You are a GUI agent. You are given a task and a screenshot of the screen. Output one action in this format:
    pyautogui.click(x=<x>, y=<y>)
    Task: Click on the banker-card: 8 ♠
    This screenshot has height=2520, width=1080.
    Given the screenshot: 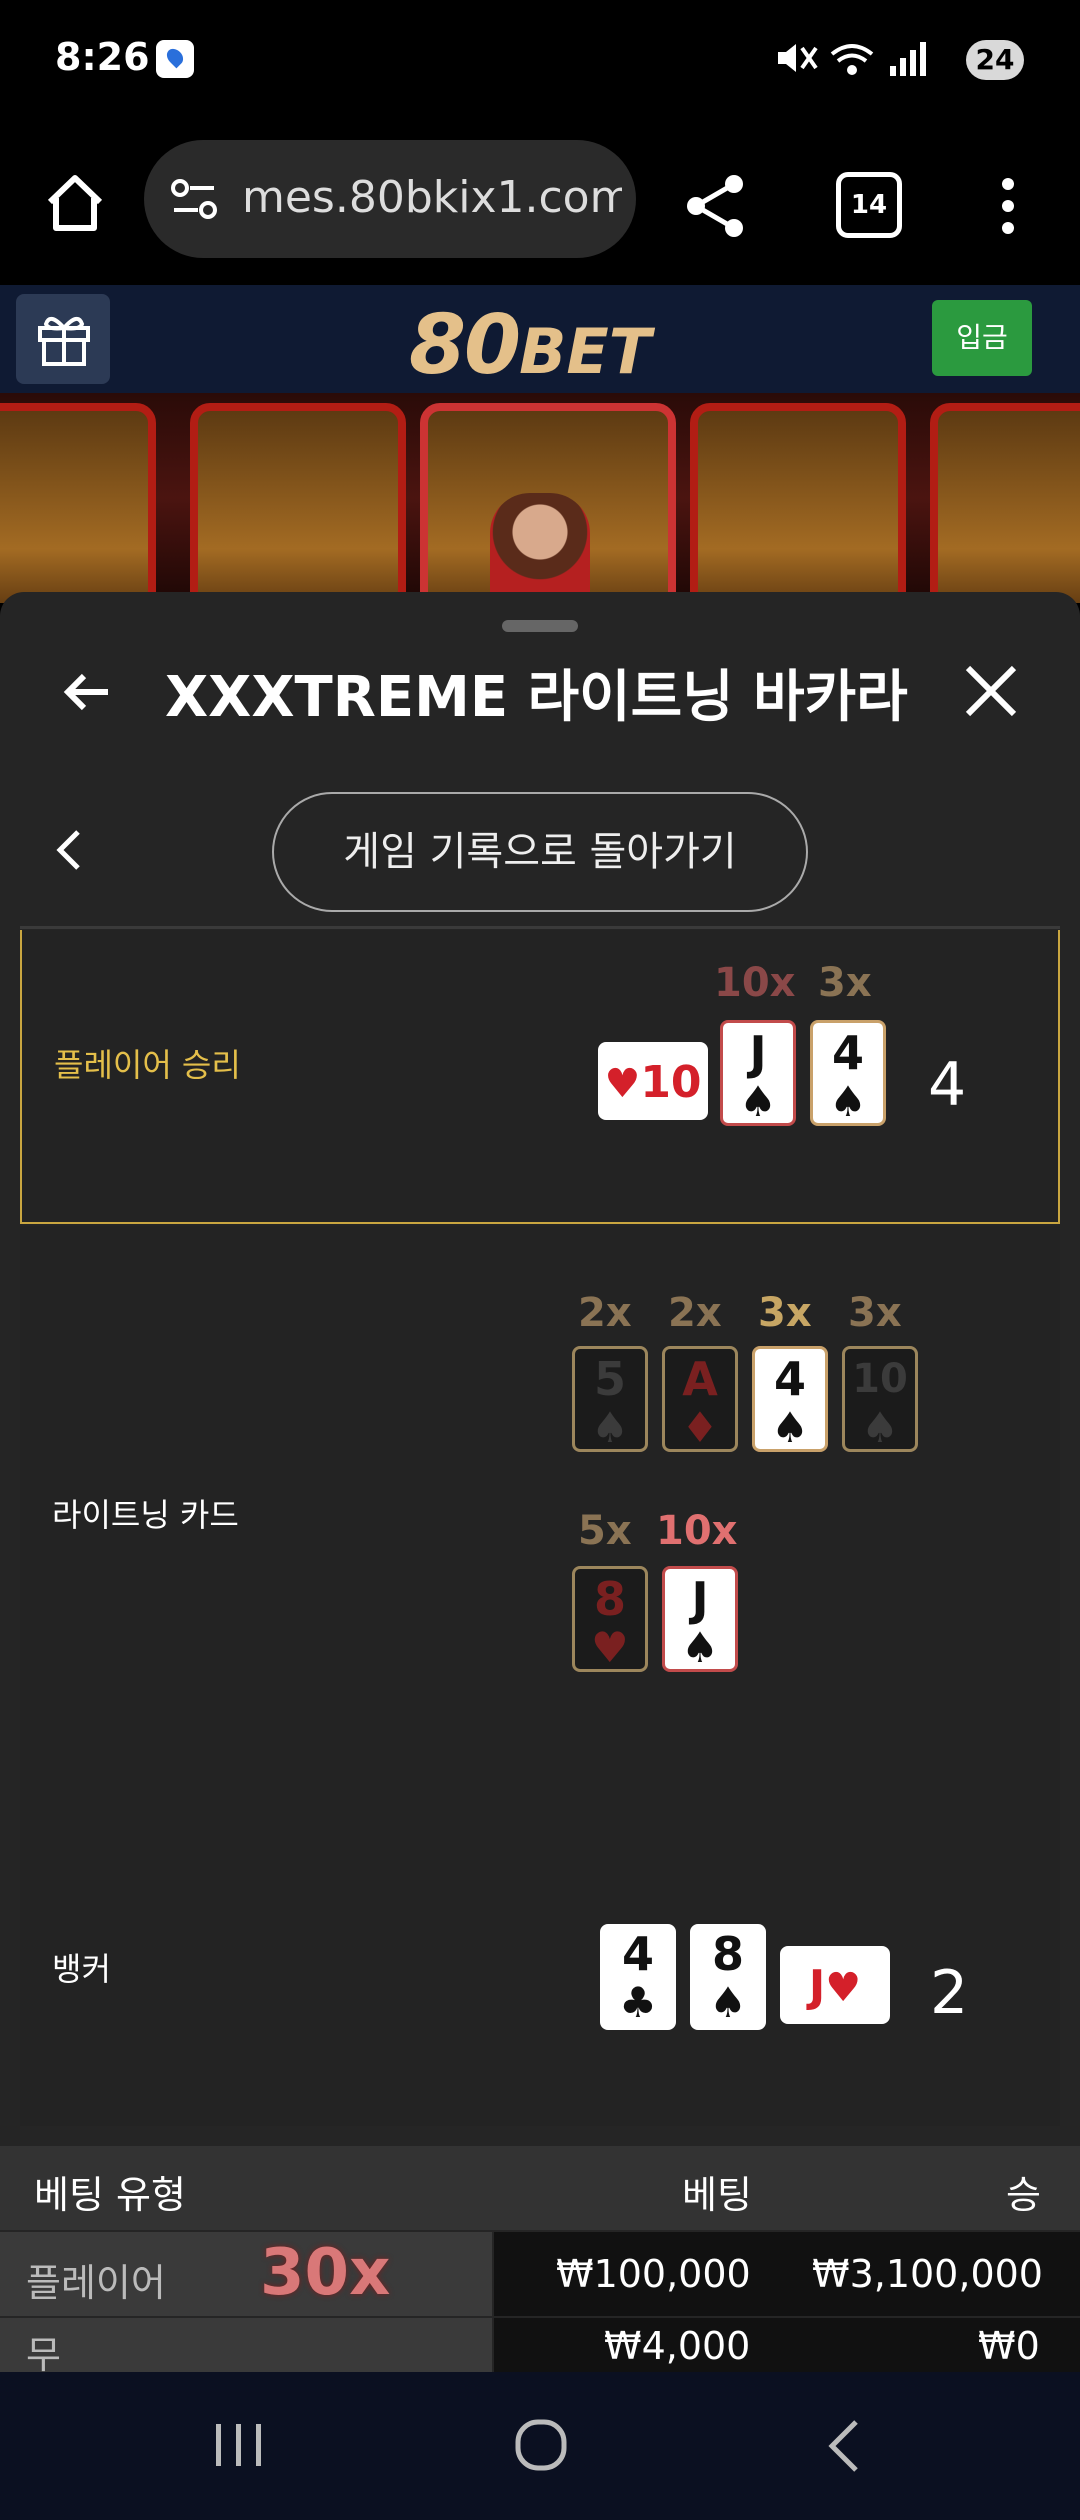 What is the action you would take?
    pyautogui.click(x=728, y=1977)
    